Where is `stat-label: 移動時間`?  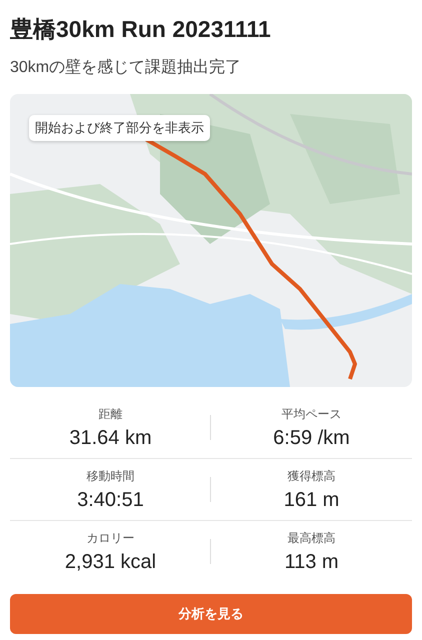 stat-label: 移動時間 is located at coordinates (110, 476).